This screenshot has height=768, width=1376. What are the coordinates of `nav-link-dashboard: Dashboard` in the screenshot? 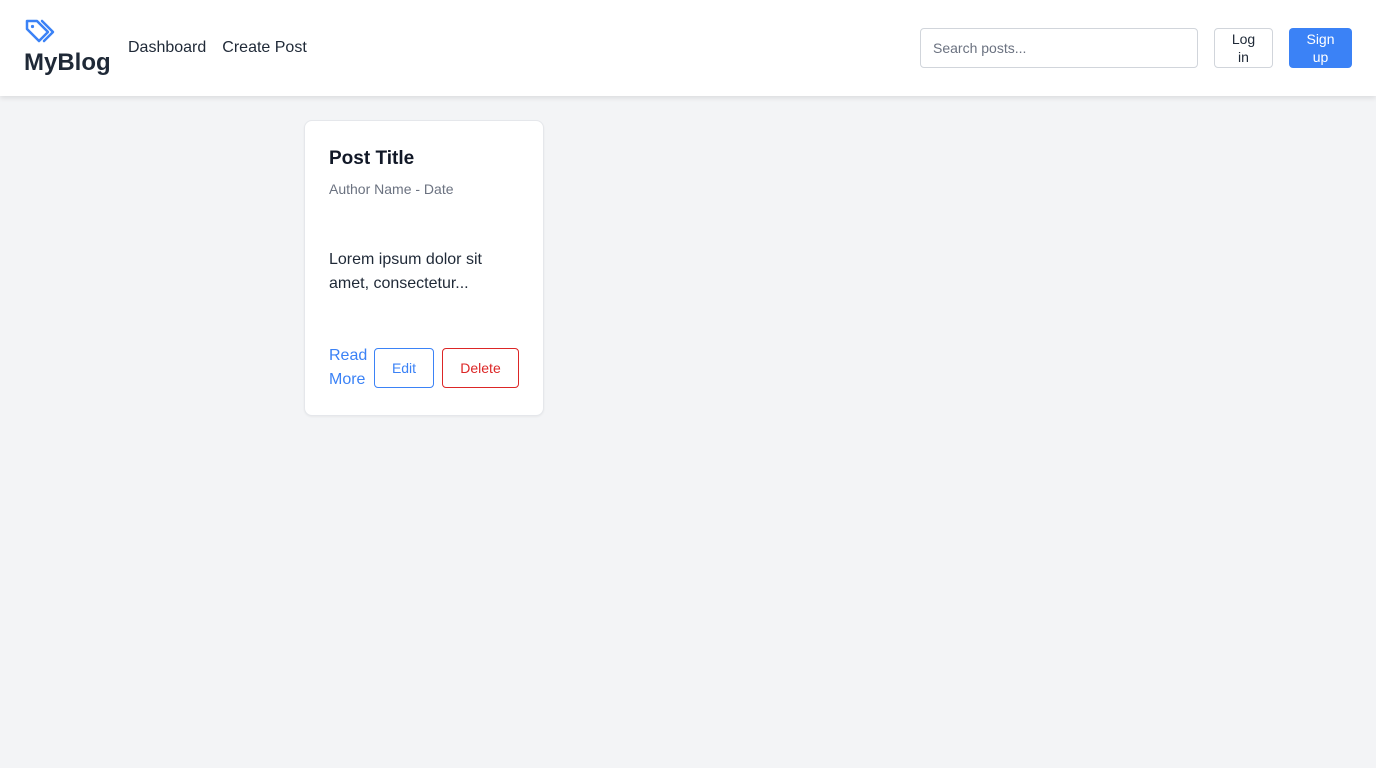 It's located at (167, 48).